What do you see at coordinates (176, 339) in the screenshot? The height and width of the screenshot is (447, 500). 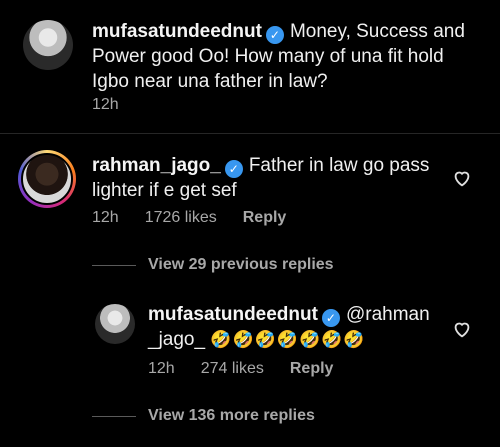 I see `mention-link-cont: _jago_` at bounding box center [176, 339].